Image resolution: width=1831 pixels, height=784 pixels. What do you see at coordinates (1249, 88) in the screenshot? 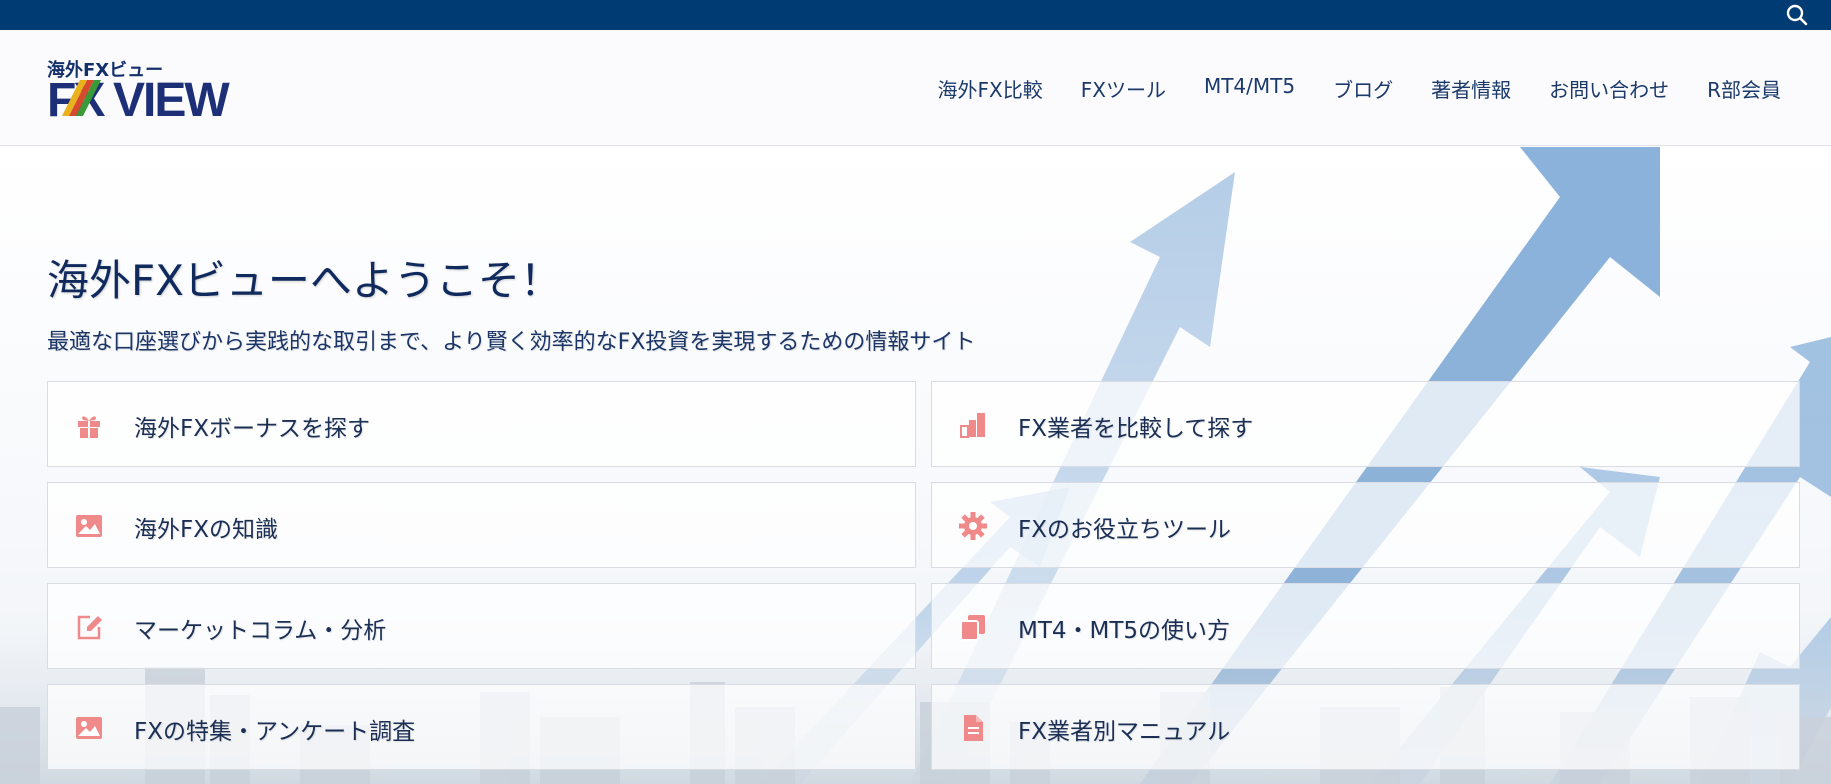
I see `nav-item-mt4-mt5: MT4/MT5` at bounding box center [1249, 88].